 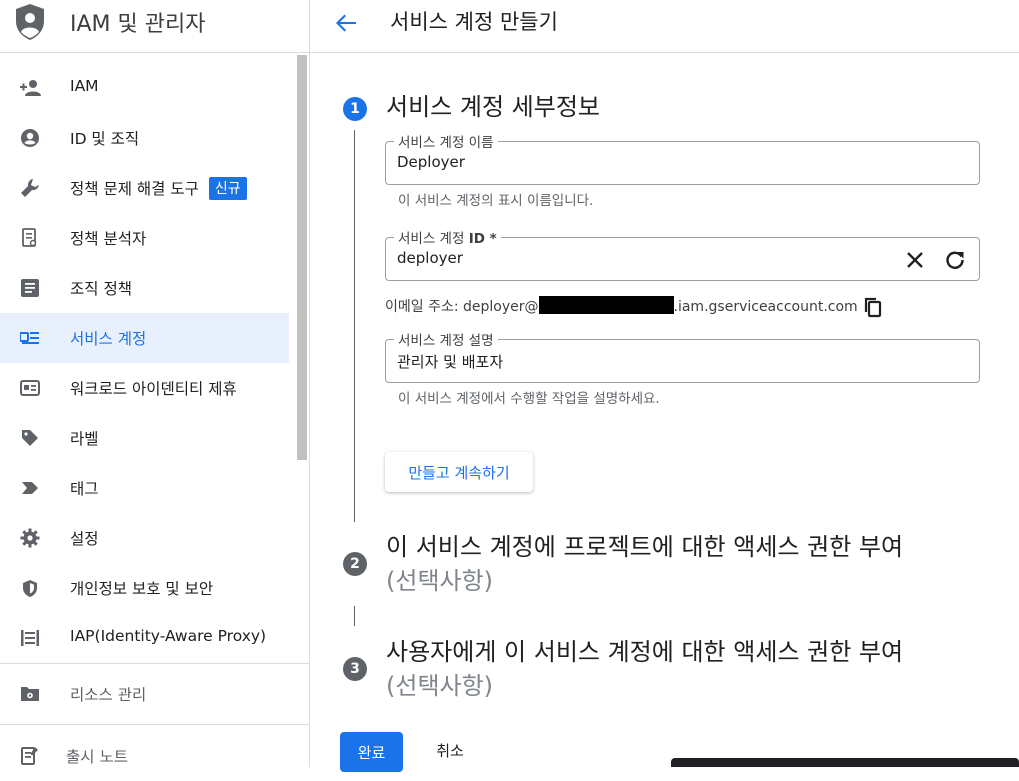 What do you see at coordinates (355, 564) in the screenshot?
I see `step-2-indicator: 2` at bounding box center [355, 564].